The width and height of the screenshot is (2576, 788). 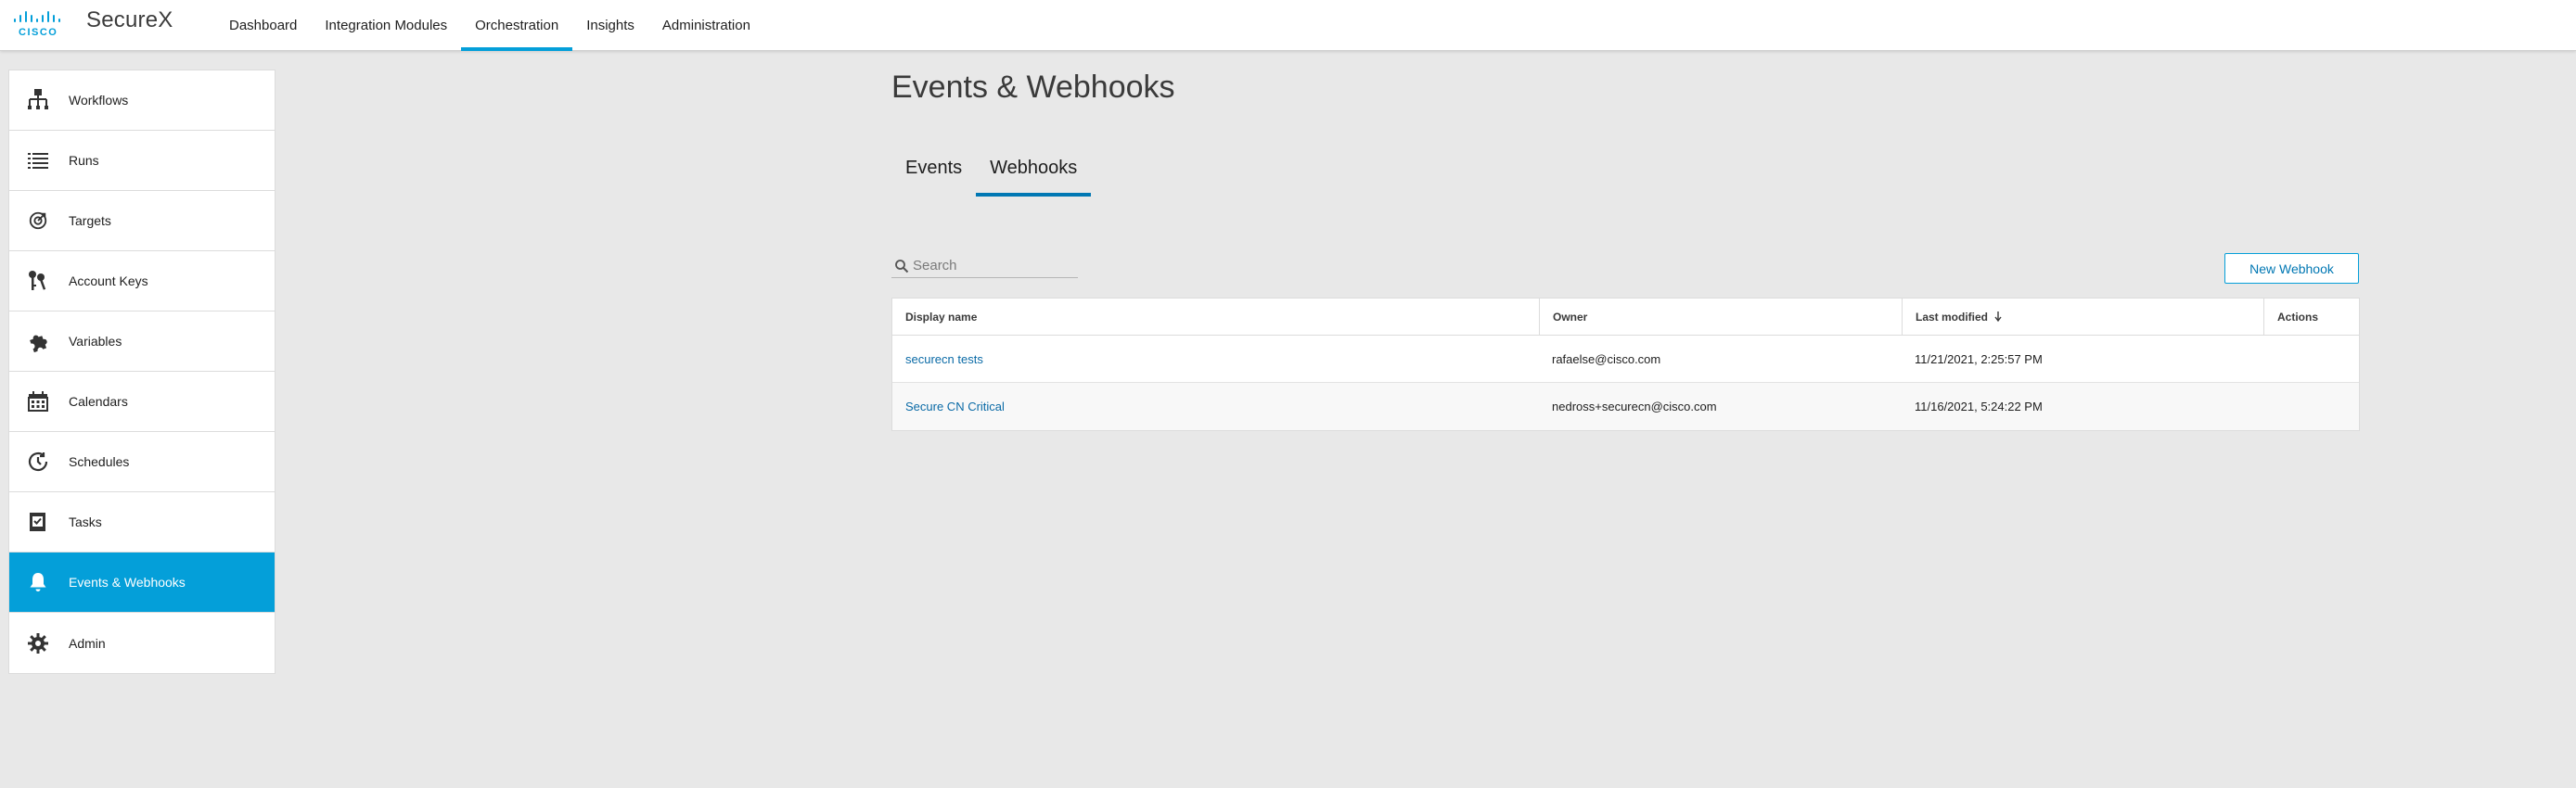 I want to click on sidebar-item-runs: Runs, so click(x=142, y=161).